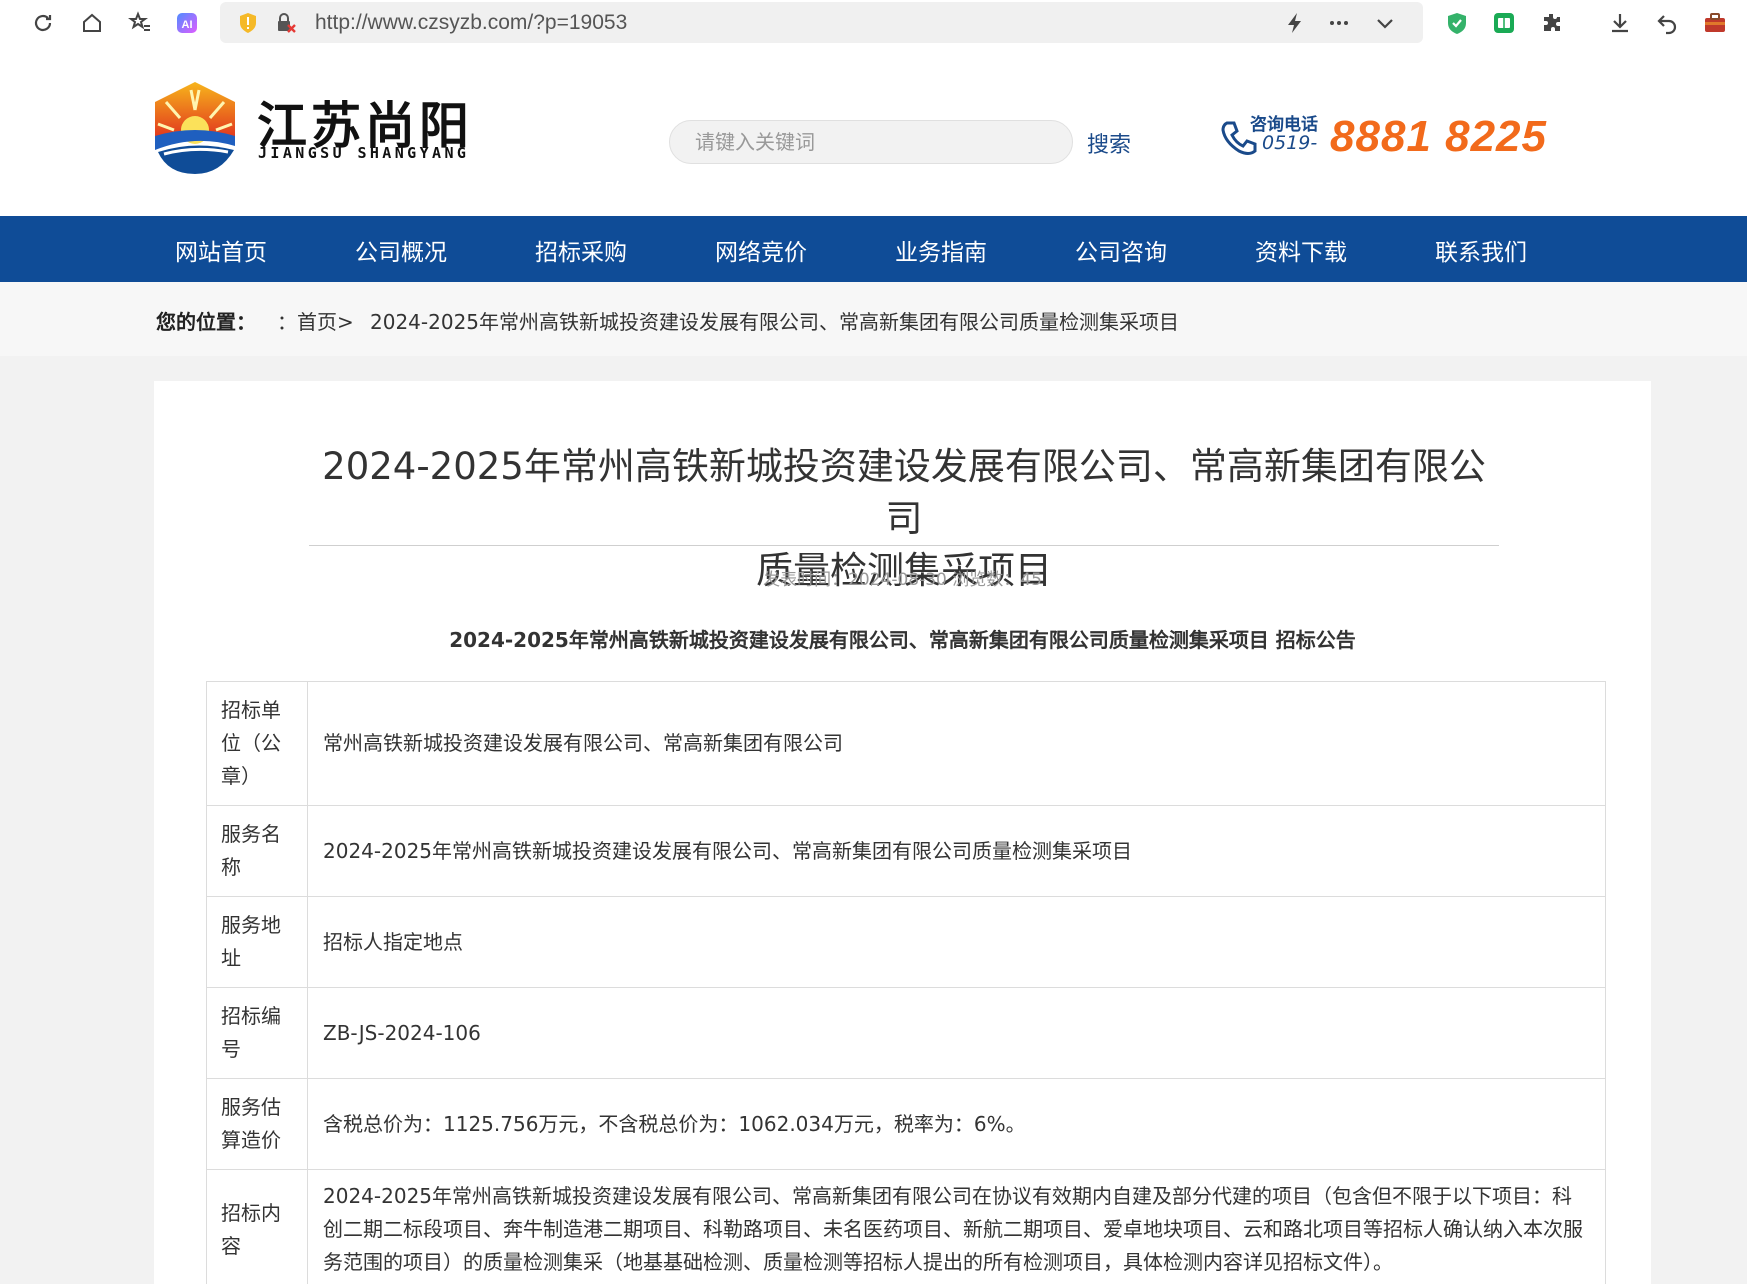 This screenshot has height=1284, width=1747. What do you see at coordinates (1552, 23) in the screenshot?
I see `extensions-puzzle-icon` at bounding box center [1552, 23].